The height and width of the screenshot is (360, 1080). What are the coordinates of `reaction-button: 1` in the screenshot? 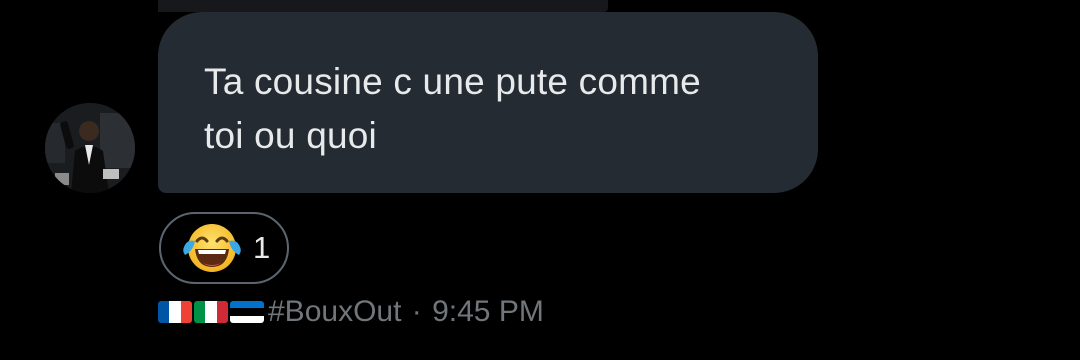 It's located at (224, 248).